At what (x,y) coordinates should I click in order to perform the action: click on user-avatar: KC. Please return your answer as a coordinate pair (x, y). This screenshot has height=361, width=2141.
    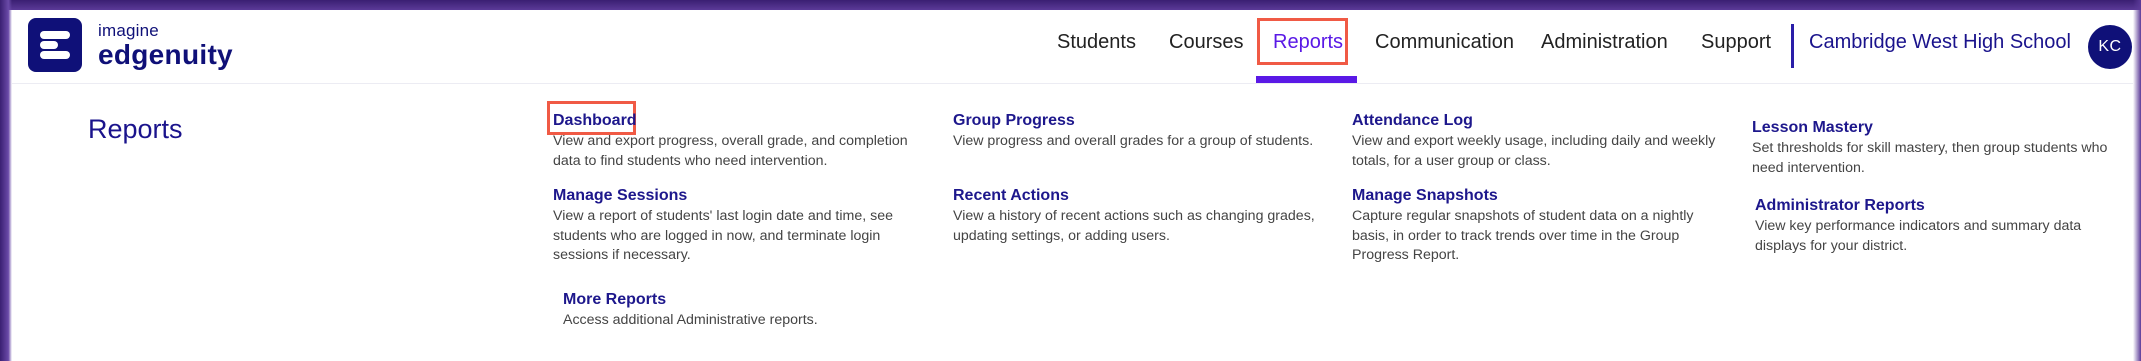
    Looking at the image, I should click on (2110, 47).